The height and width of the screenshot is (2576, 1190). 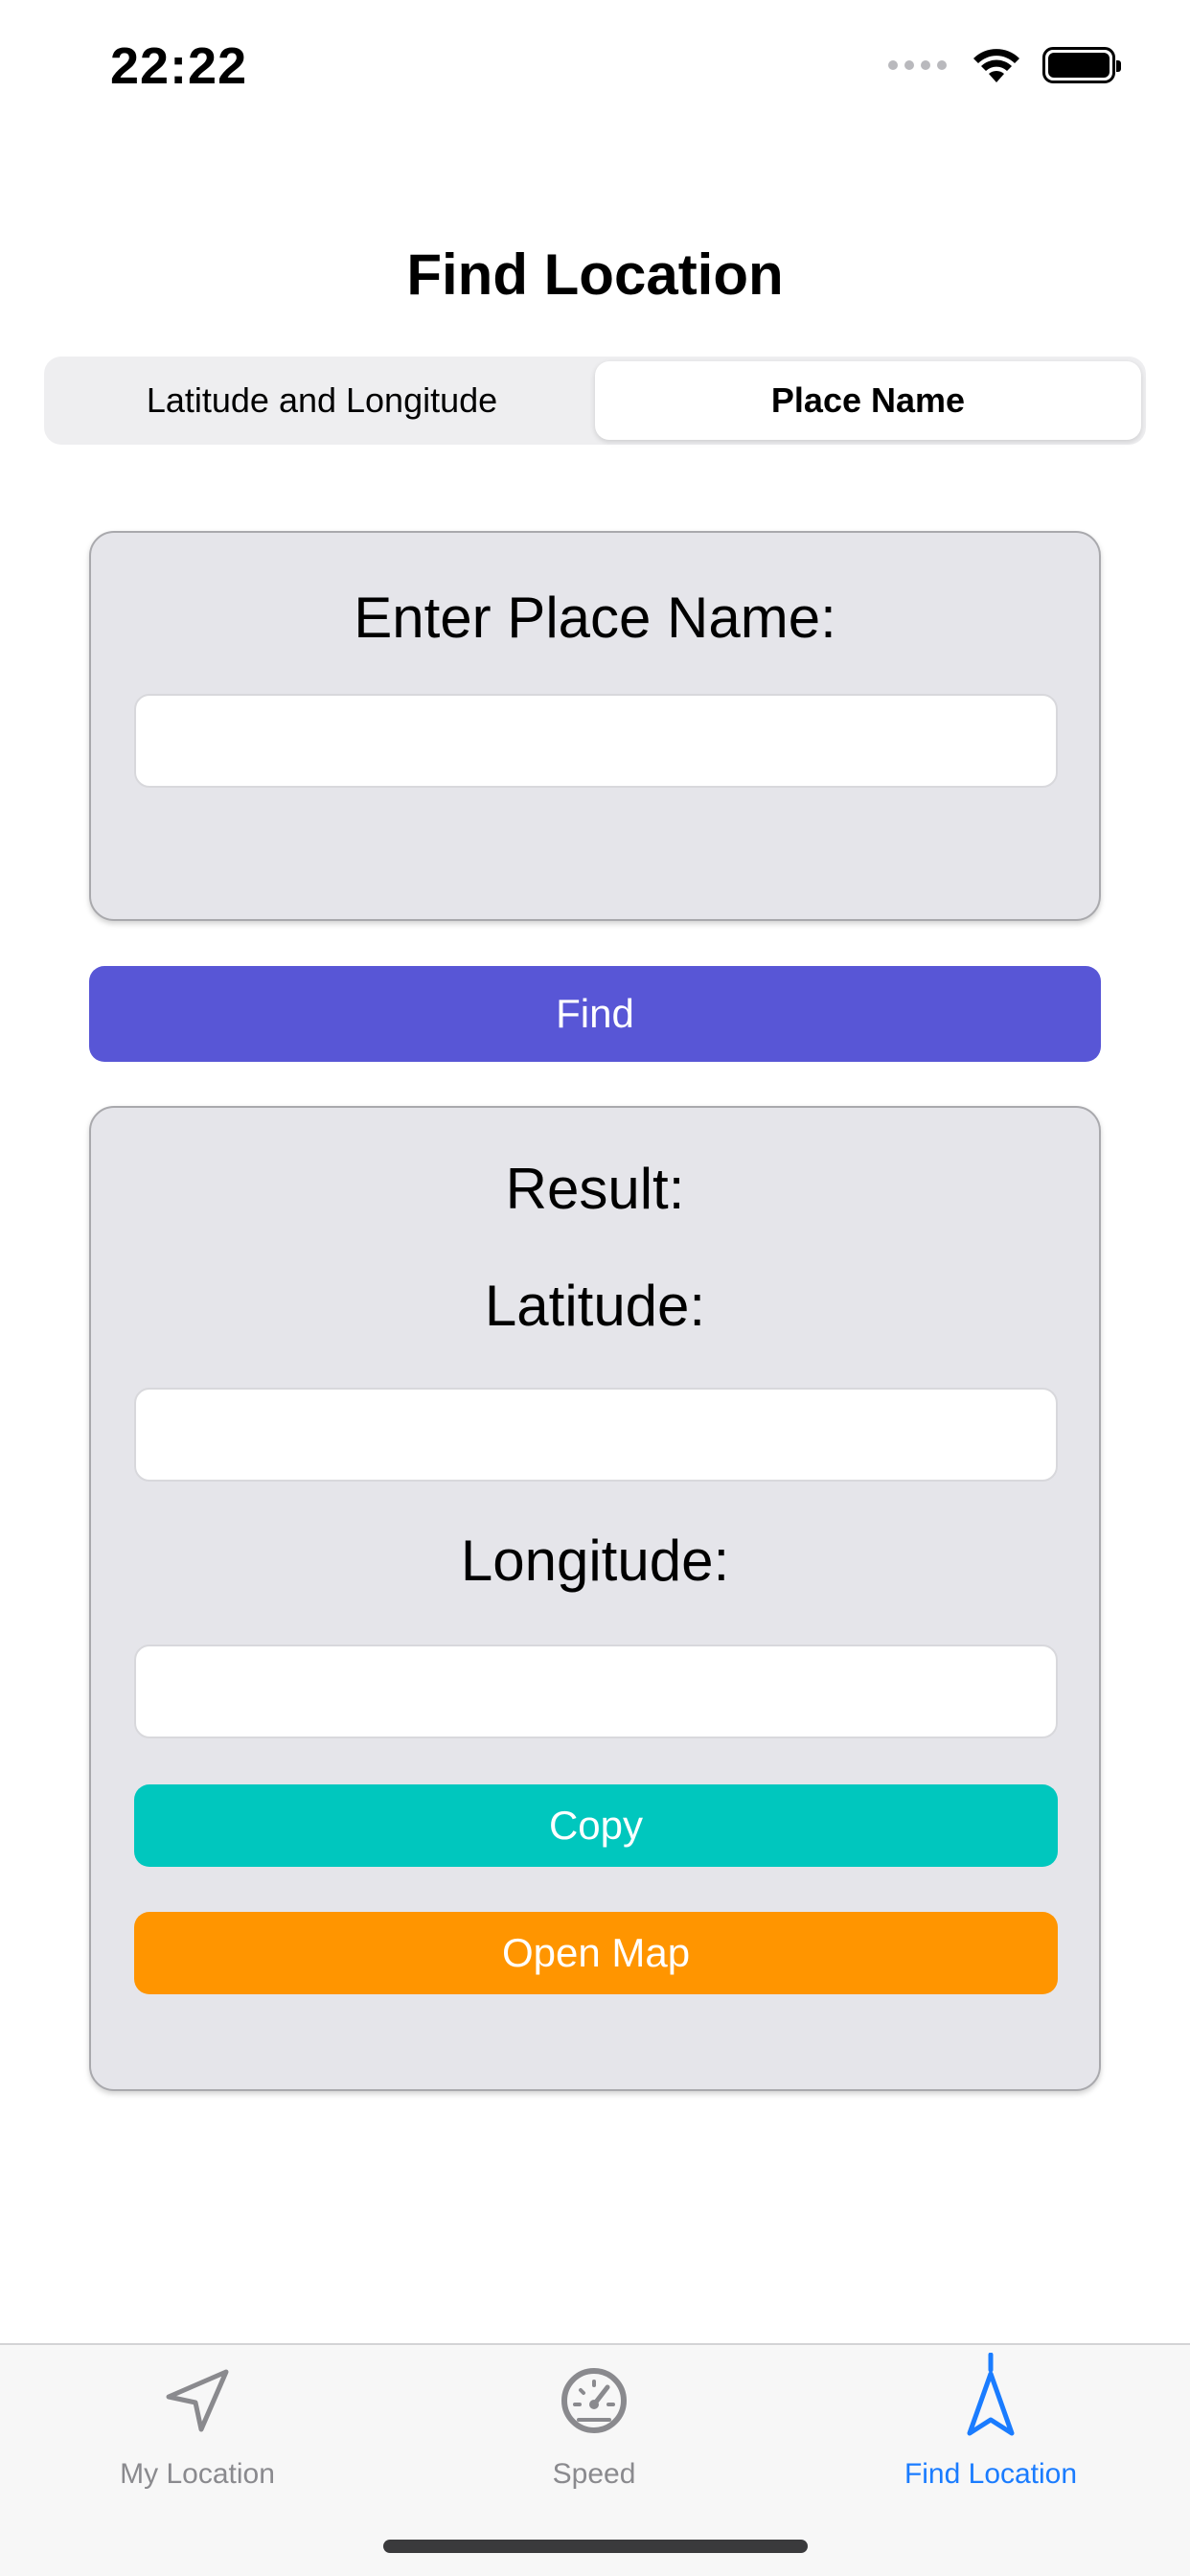 I want to click on latitude-field, so click(x=596, y=1435).